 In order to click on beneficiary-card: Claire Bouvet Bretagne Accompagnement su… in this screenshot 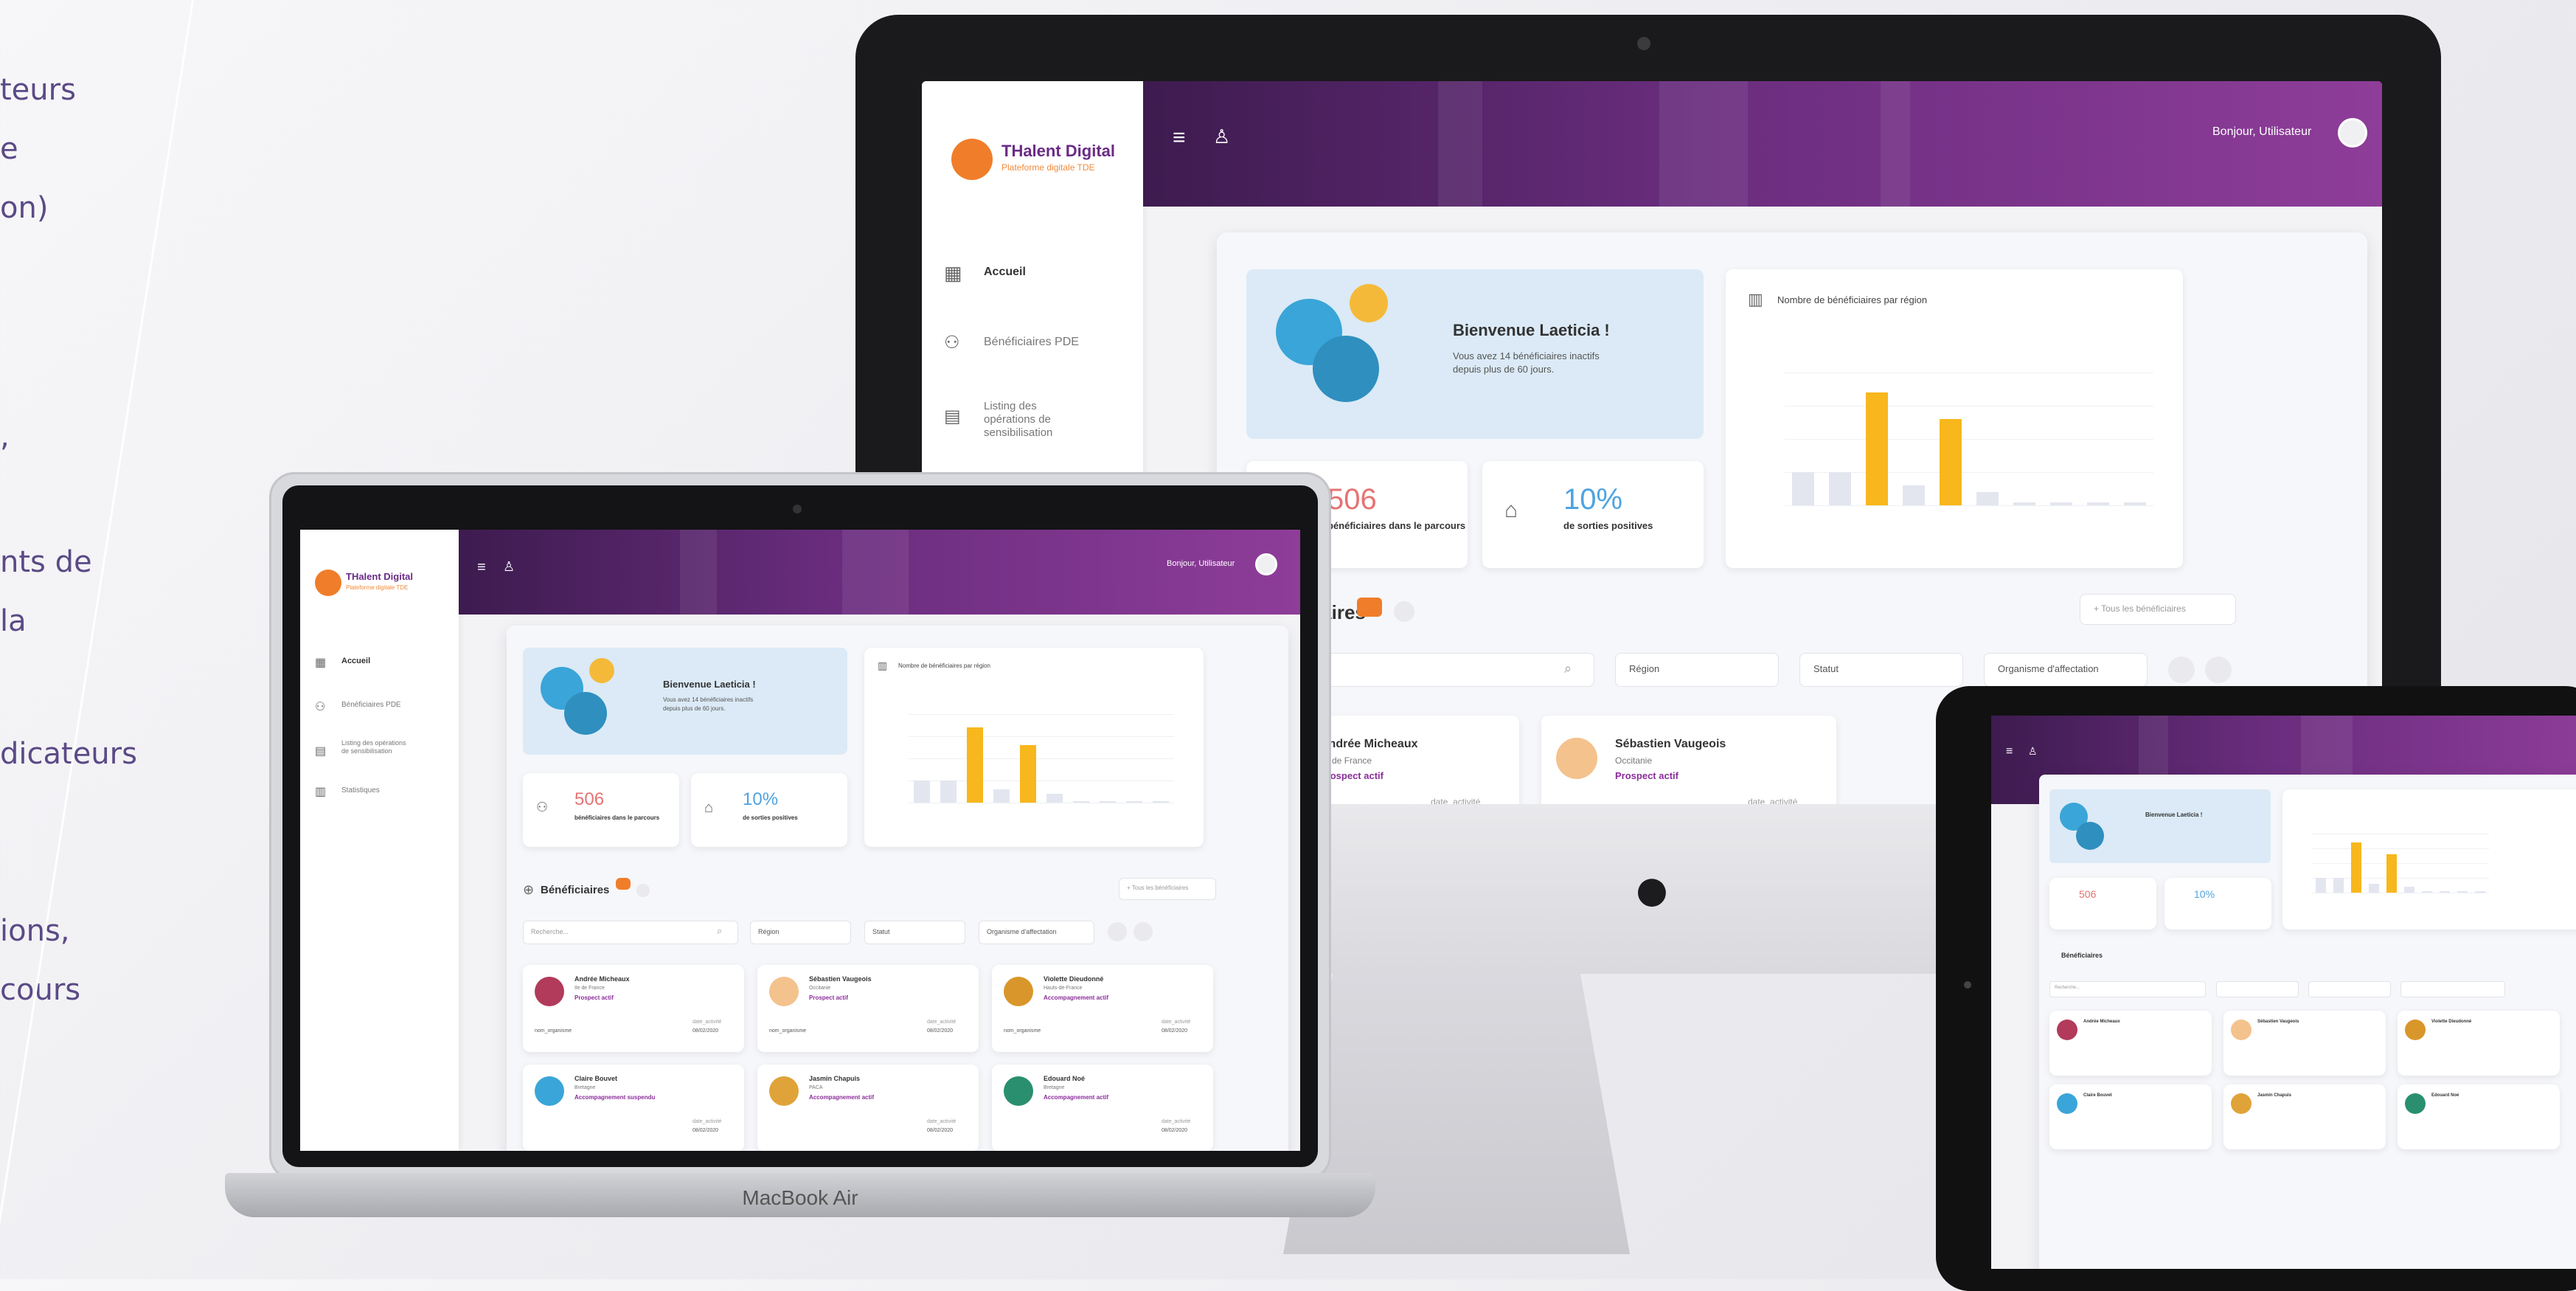, I will do `click(633, 1108)`.